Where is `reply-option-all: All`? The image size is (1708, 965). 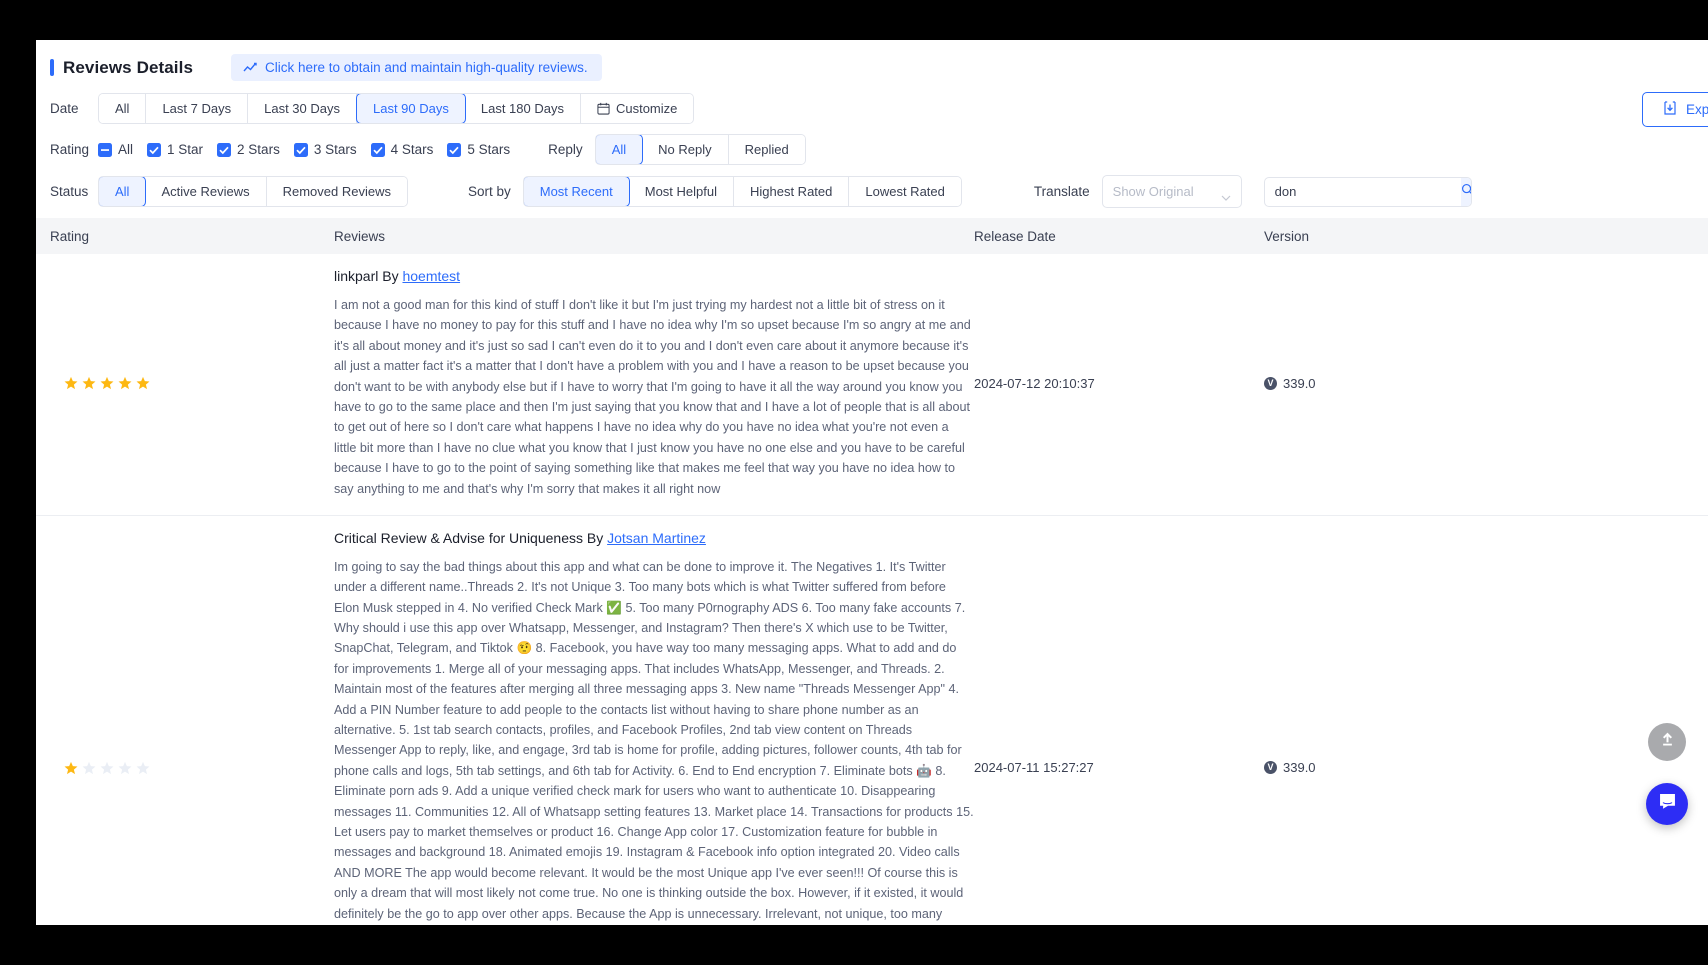
reply-option-all: All is located at coordinates (619, 149).